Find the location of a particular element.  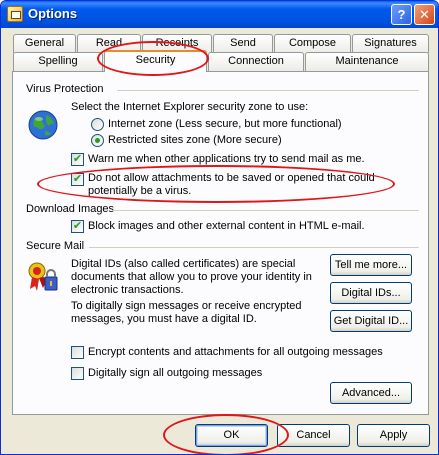

attachments-checkbox: ✔ is located at coordinates (77, 179).